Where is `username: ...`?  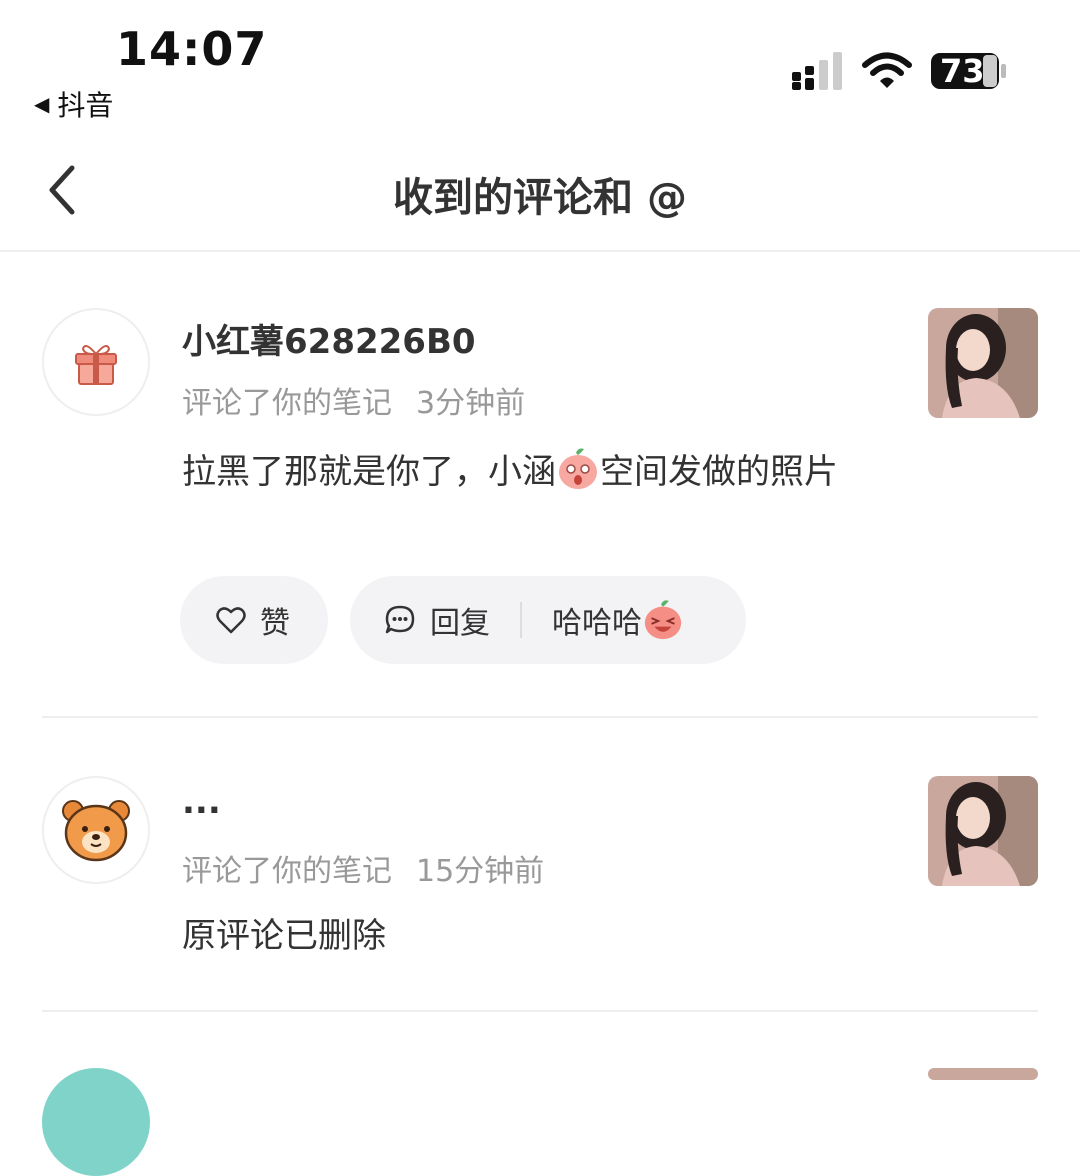
username: ... is located at coordinates (201, 802).